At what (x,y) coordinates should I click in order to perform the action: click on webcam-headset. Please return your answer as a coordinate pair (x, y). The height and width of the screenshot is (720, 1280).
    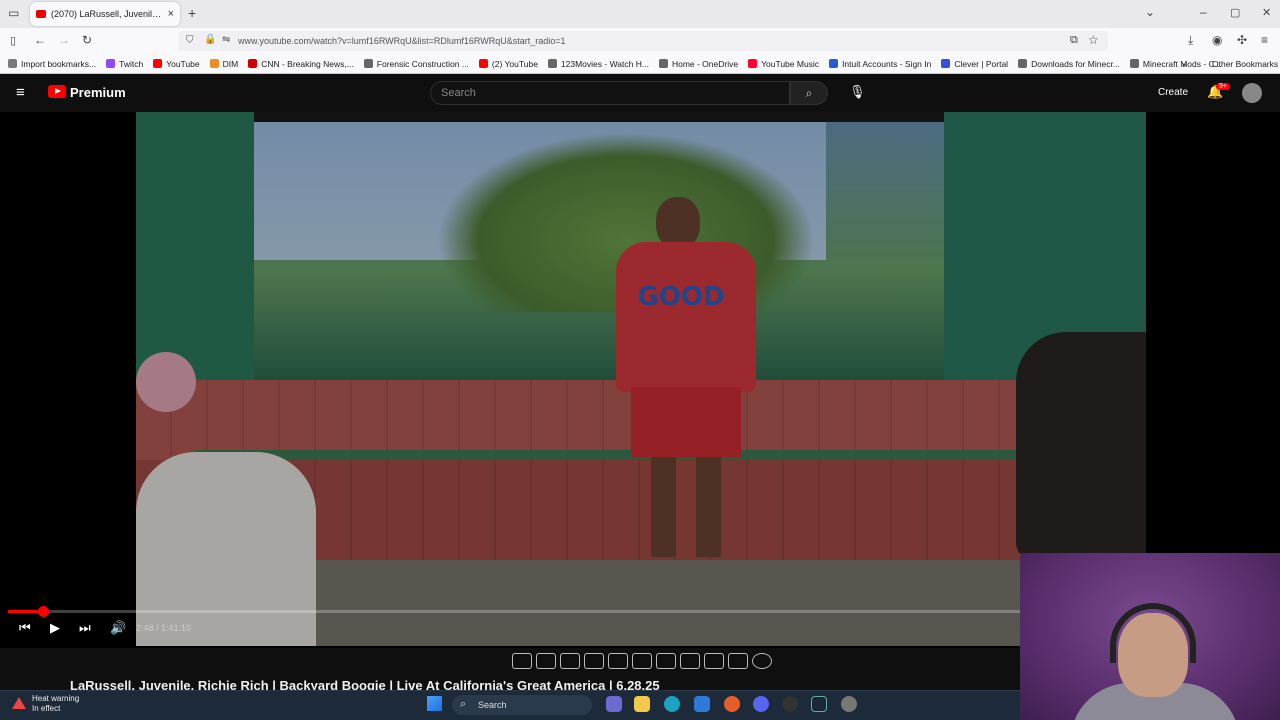
    Looking at the image, I should click on (1153, 633).